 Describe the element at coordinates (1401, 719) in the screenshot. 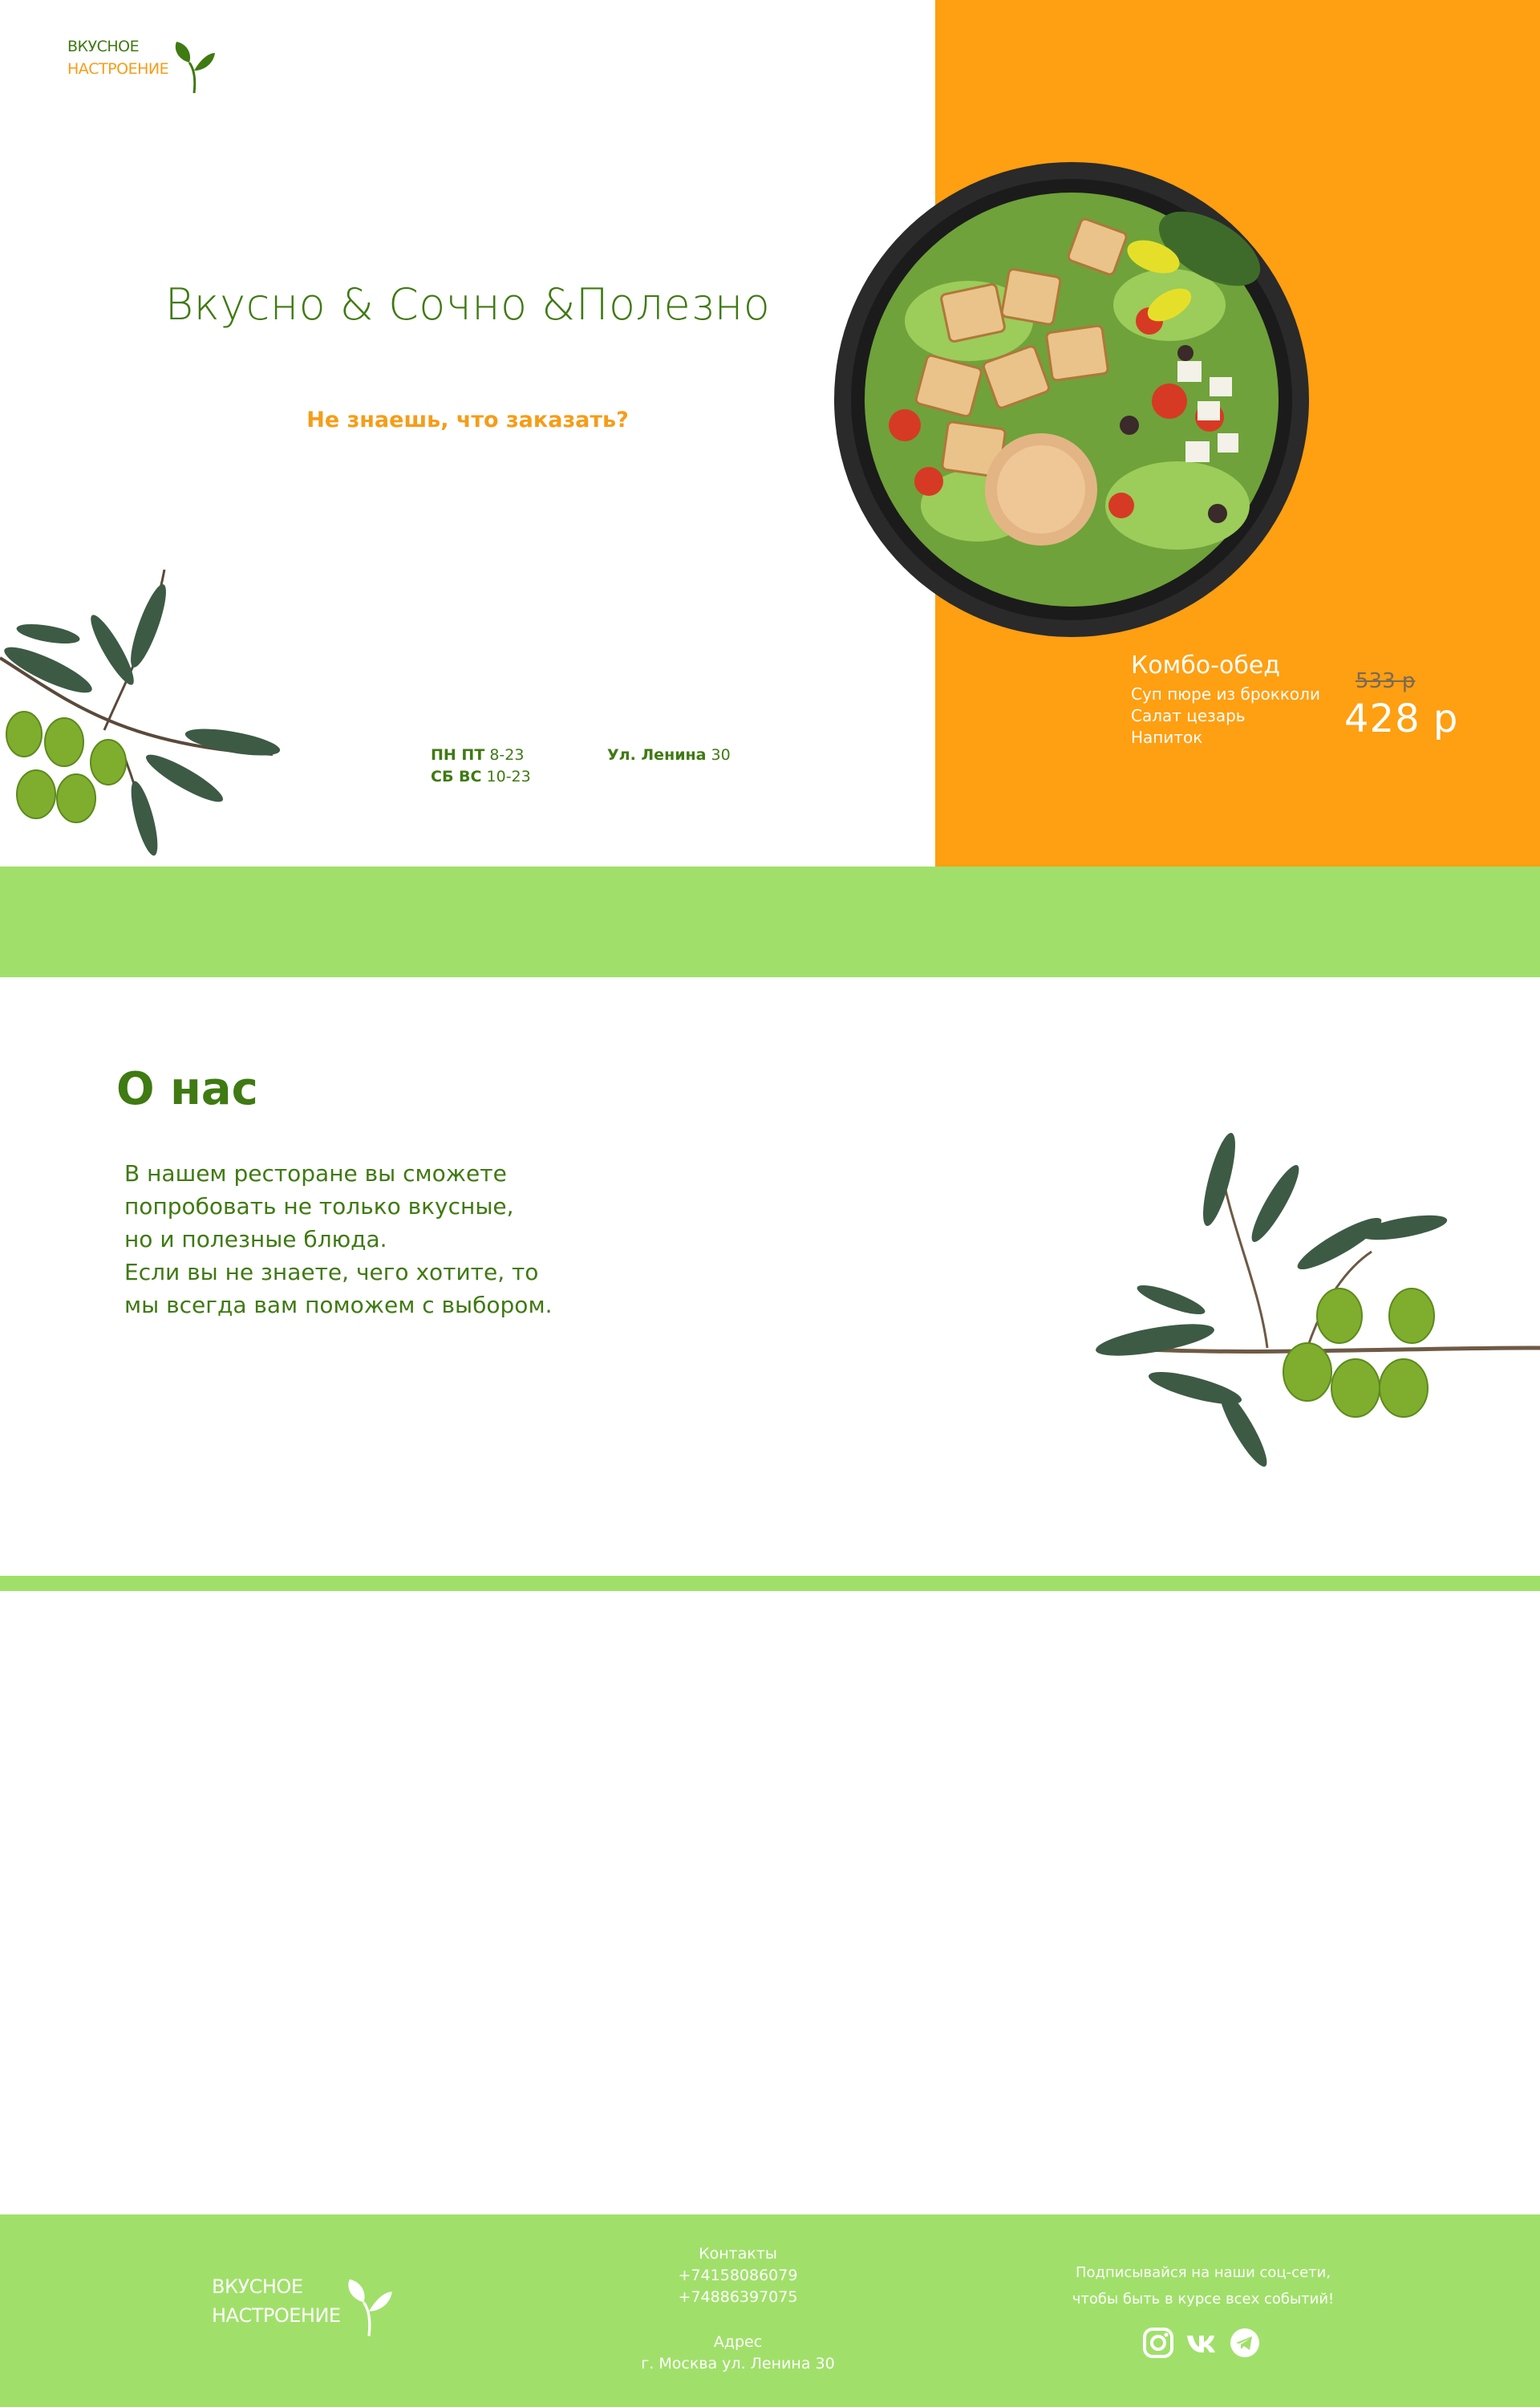

I see `combo-new-price: 428 р` at that location.